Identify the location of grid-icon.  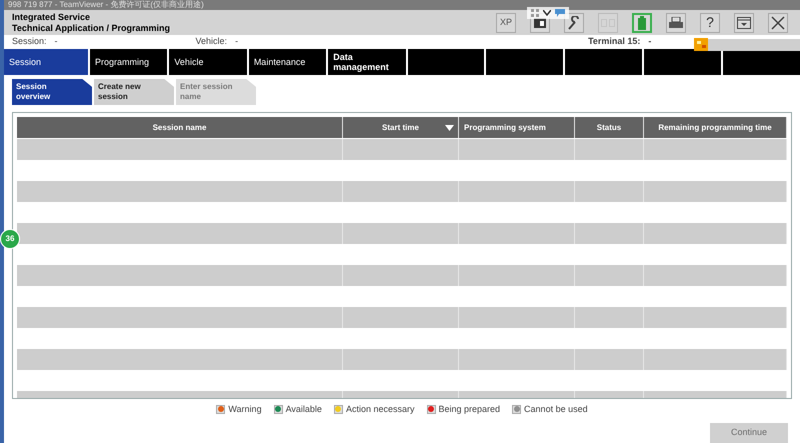
(535, 13).